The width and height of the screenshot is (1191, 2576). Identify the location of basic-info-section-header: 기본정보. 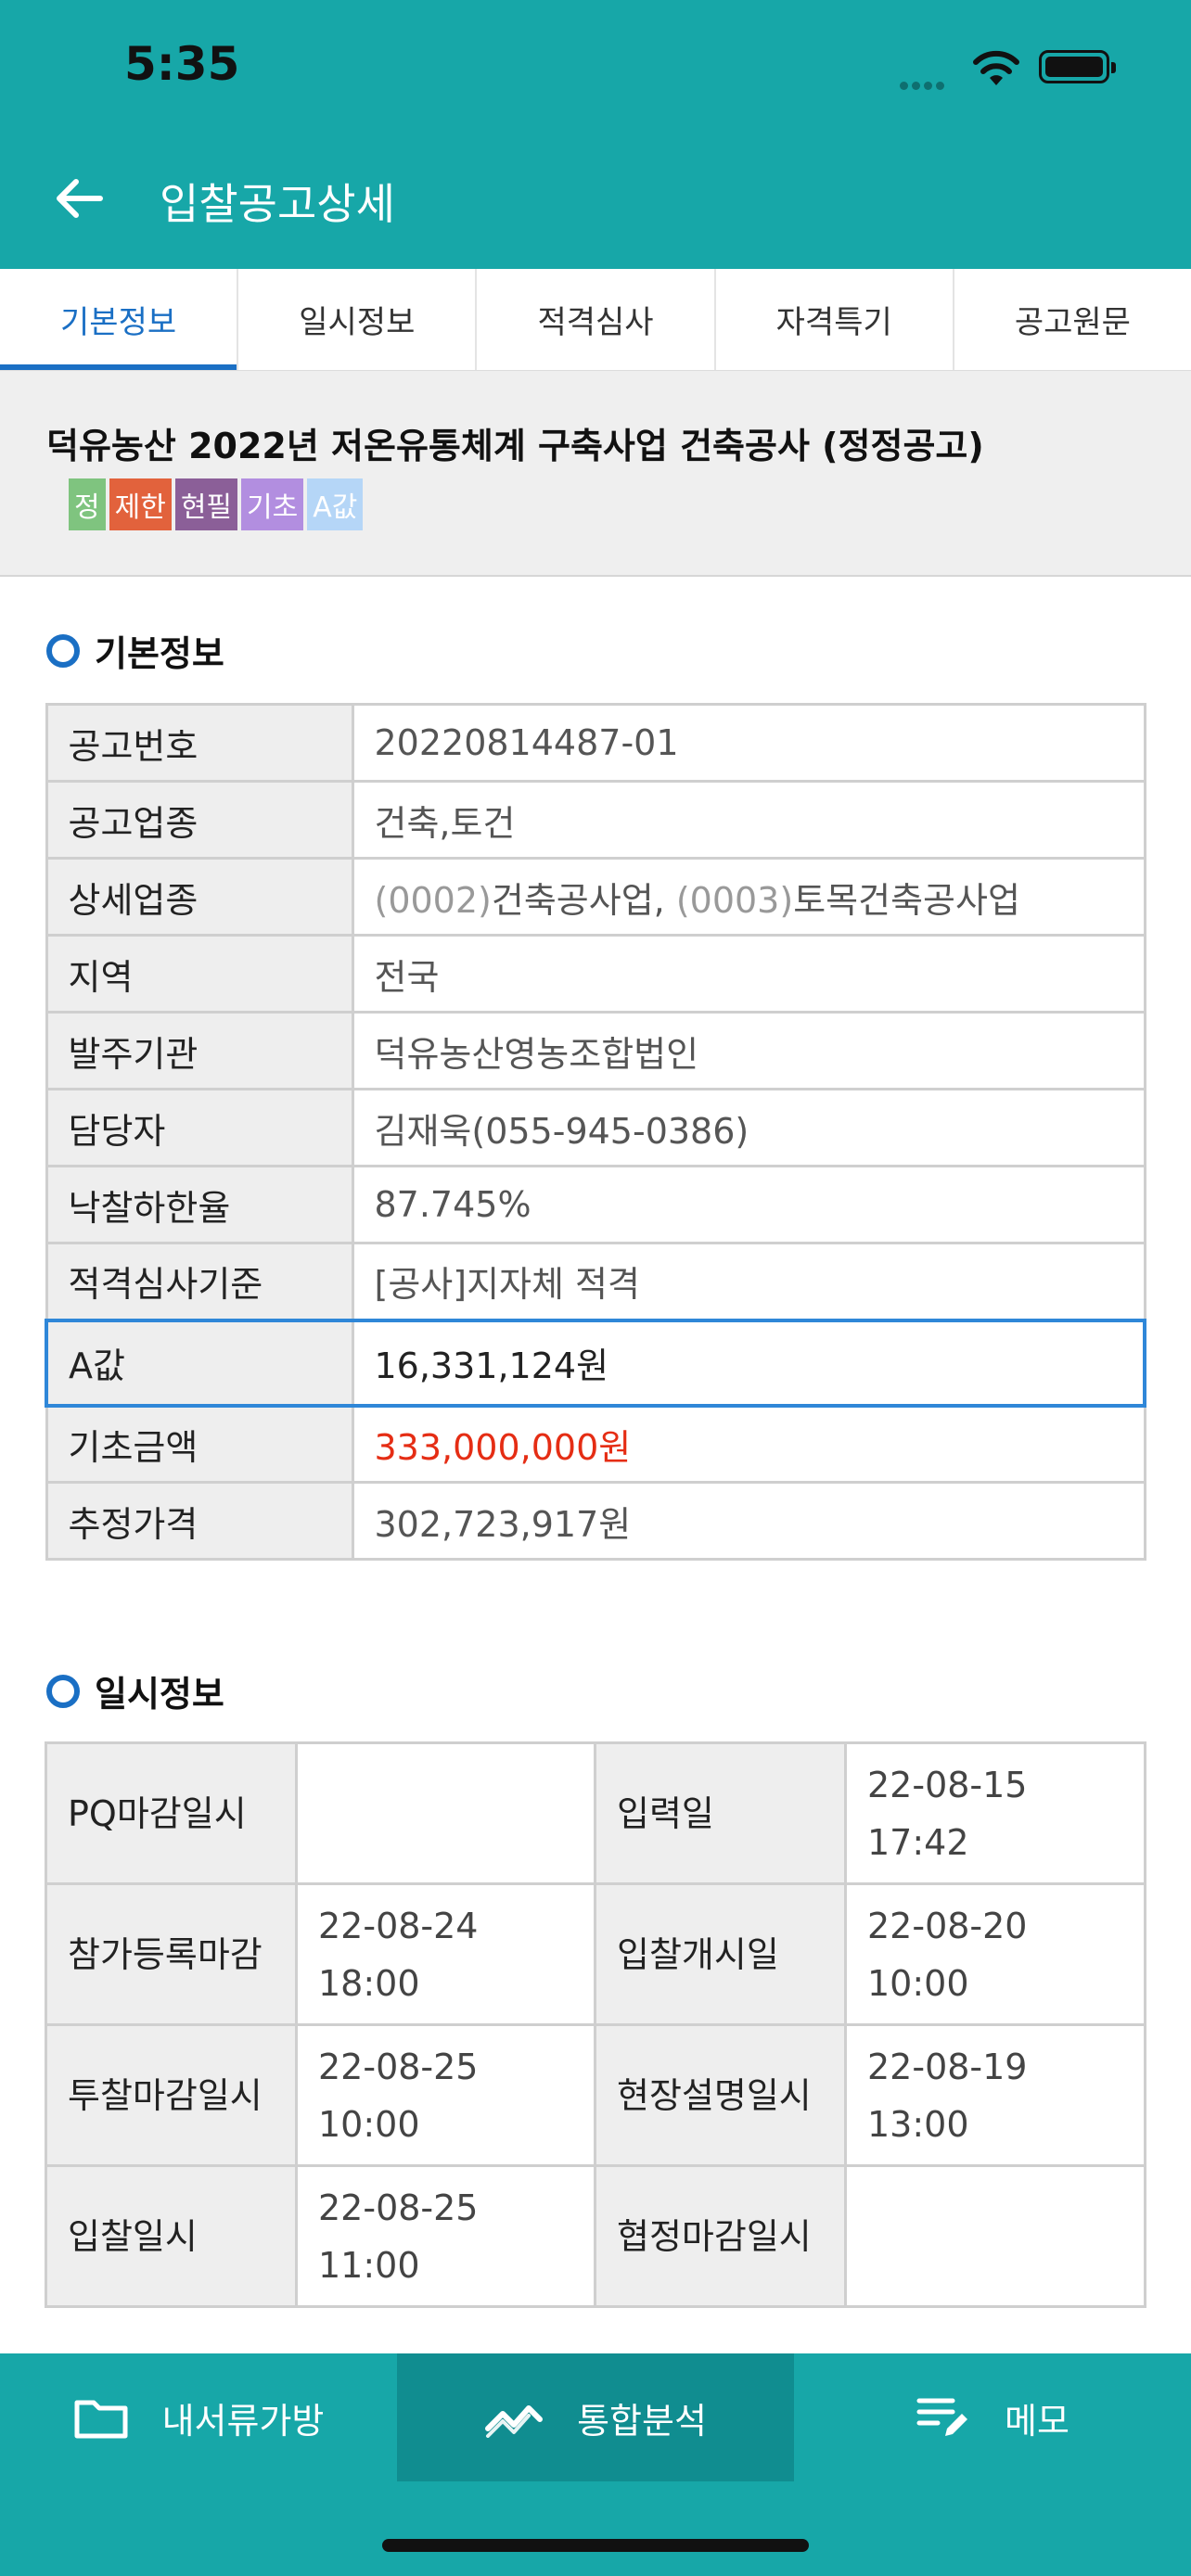
(135, 650).